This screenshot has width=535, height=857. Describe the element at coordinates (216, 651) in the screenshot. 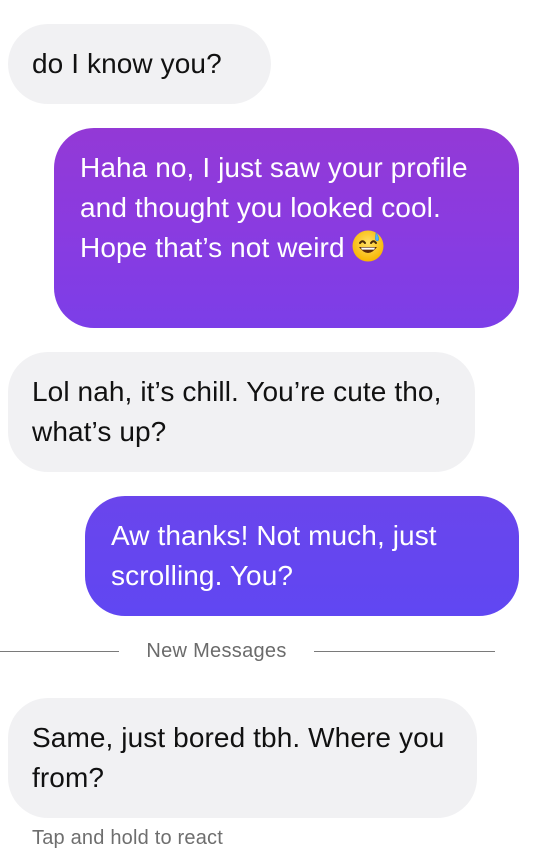

I see `new-messages-label: New Messages` at that location.